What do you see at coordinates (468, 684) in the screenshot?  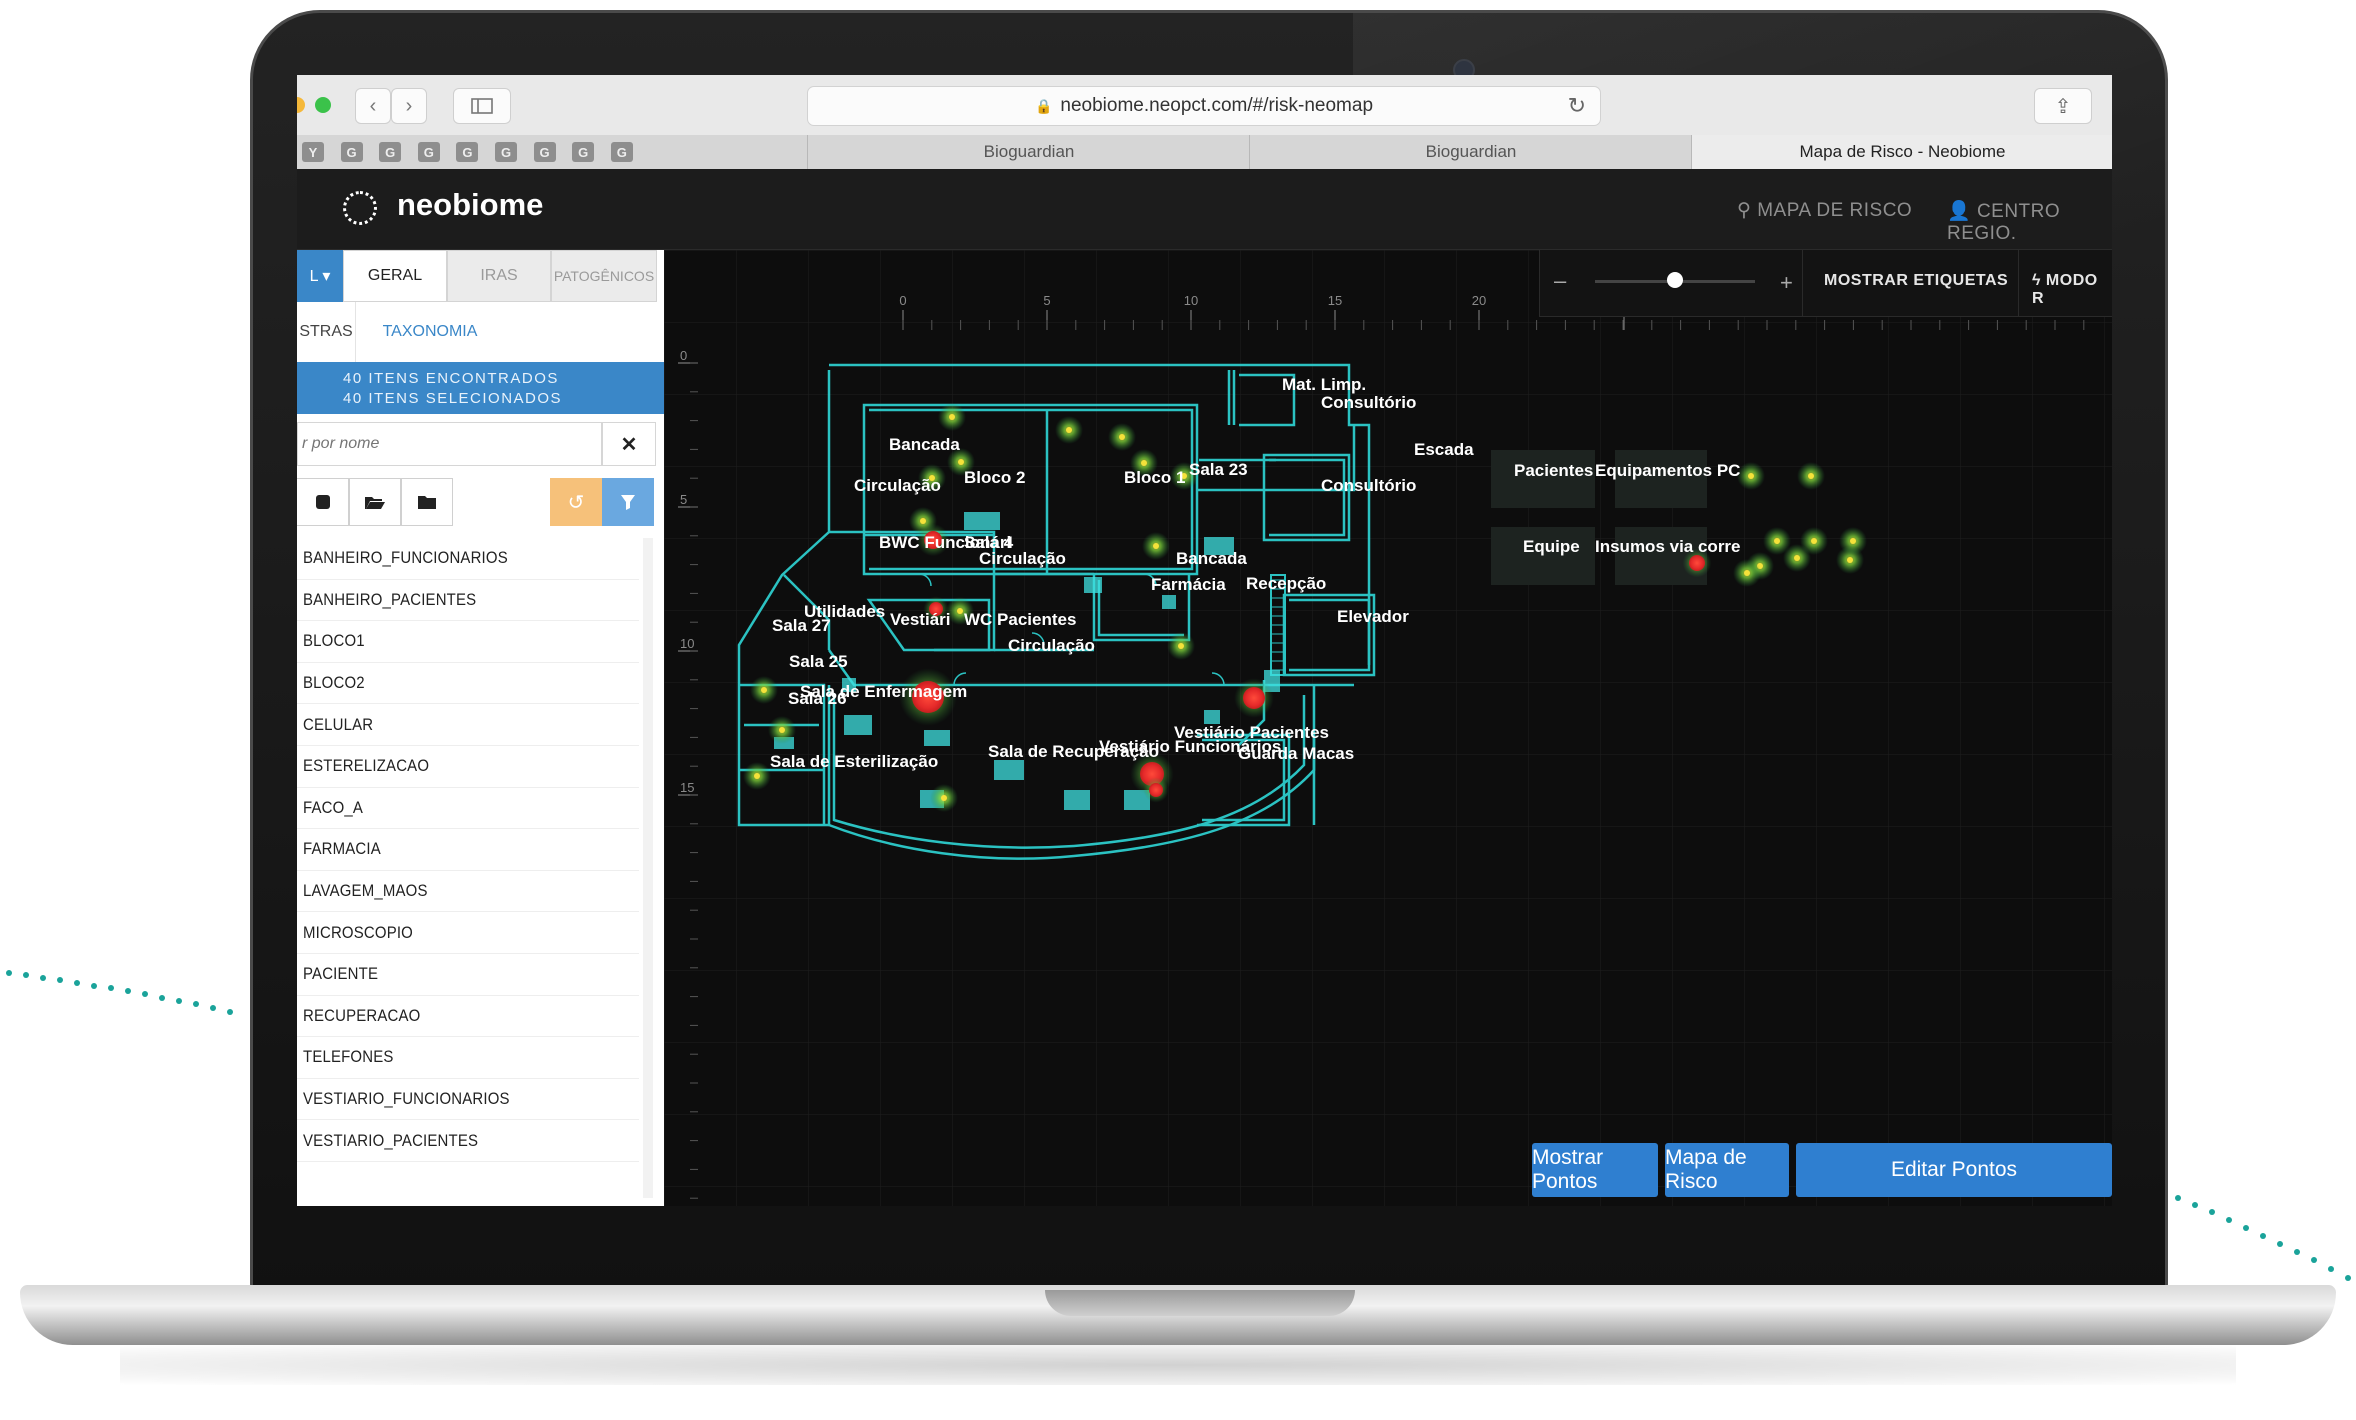 I see `taxonomy-list-item: BLOCO2` at bounding box center [468, 684].